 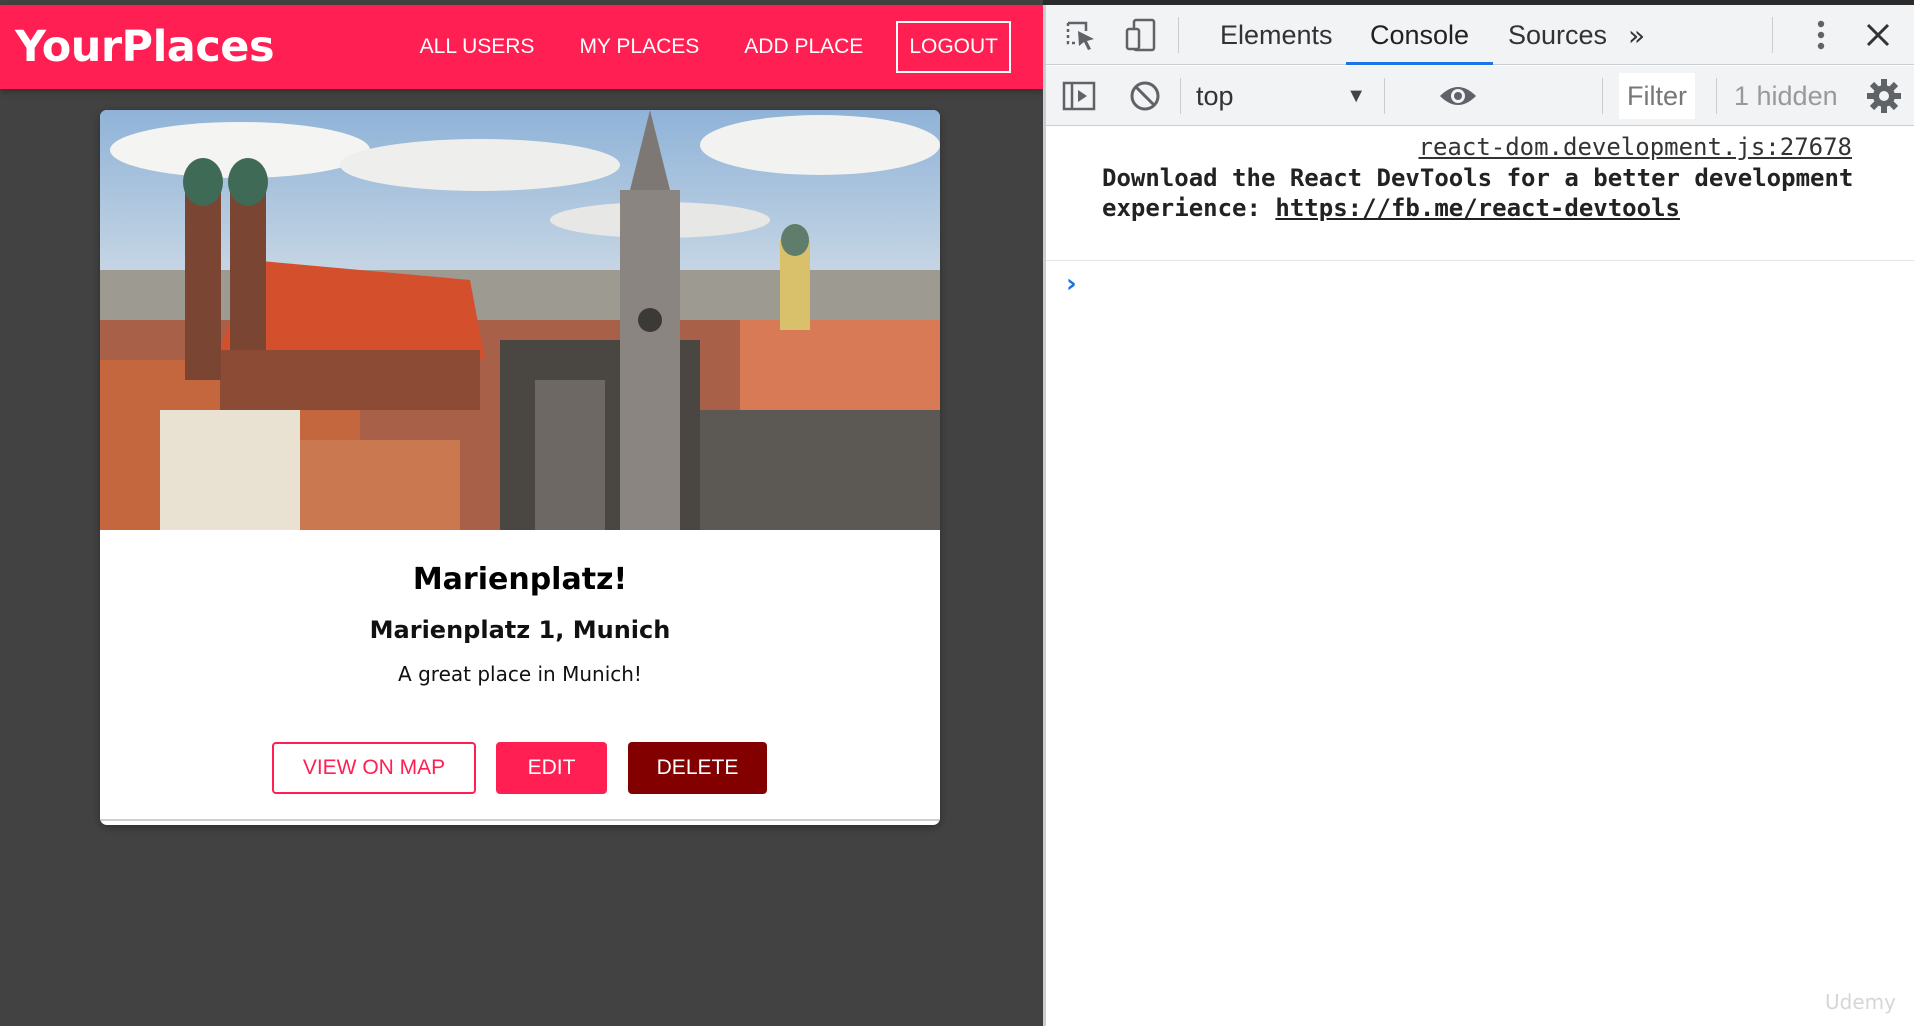 What do you see at coordinates (551, 768) in the screenshot?
I see `edit-button: EDIT` at bounding box center [551, 768].